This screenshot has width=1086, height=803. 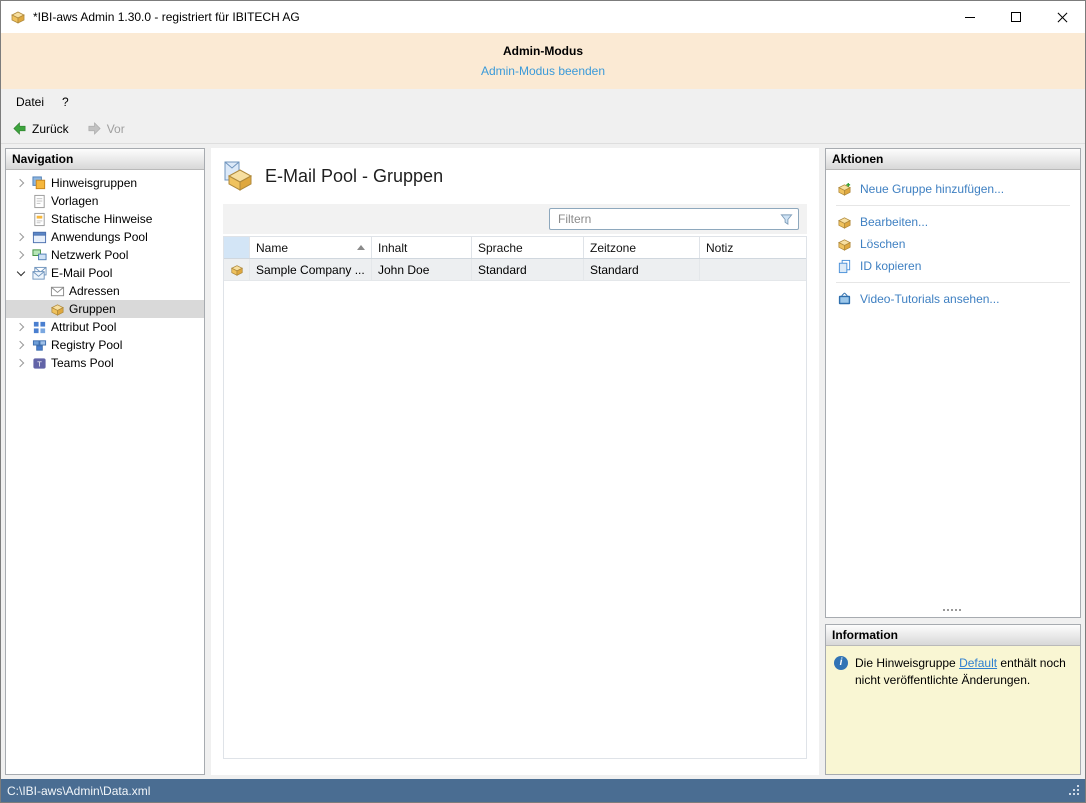 I want to click on sidebar-item-label: Hinweisgruppen, so click(x=94, y=183).